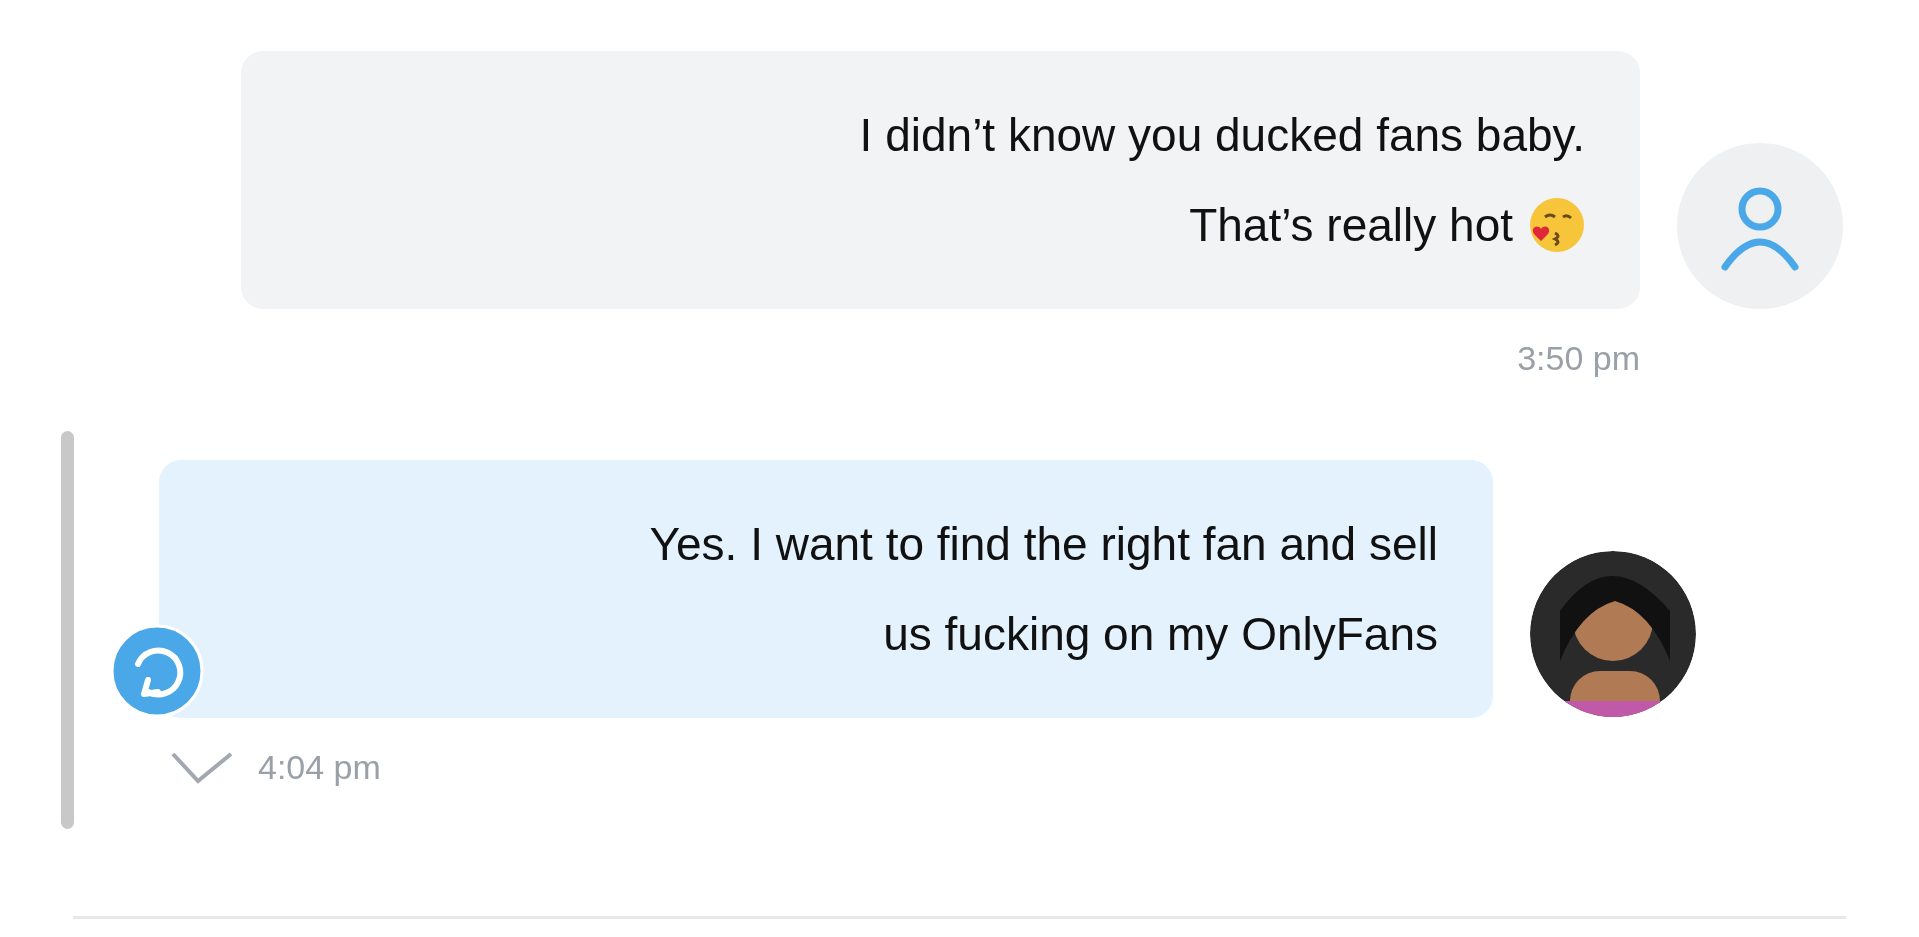 The height and width of the screenshot is (937, 1919). Describe the element at coordinates (157, 671) in the screenshot. I see `redo-icon` at that location.